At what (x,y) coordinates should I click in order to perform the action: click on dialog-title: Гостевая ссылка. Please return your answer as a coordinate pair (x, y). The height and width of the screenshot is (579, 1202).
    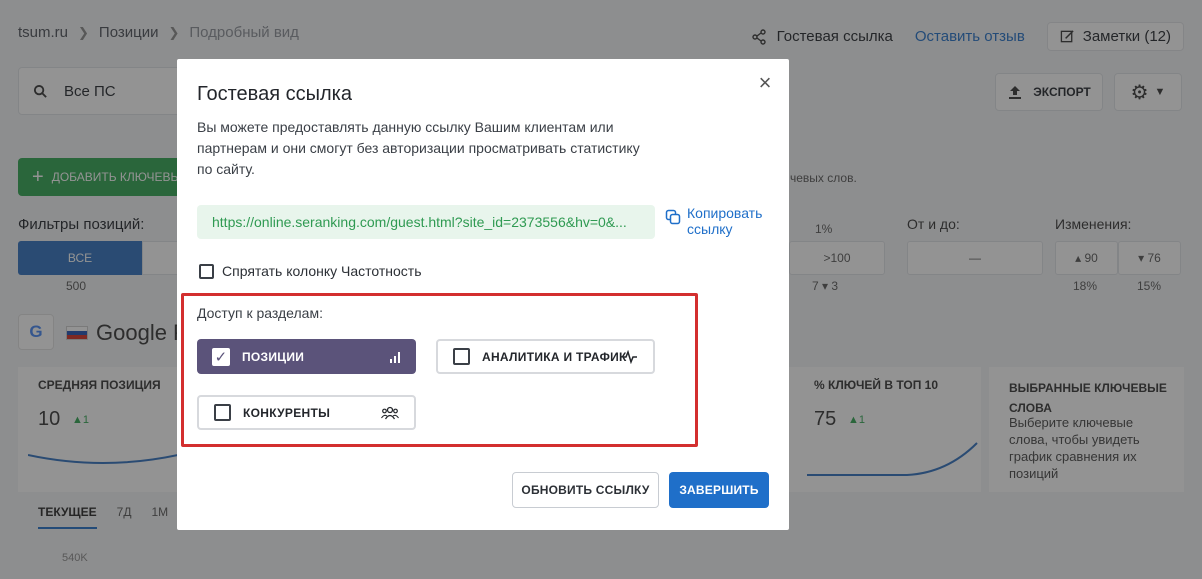
    Looking at the image, I should click on (274, 94).